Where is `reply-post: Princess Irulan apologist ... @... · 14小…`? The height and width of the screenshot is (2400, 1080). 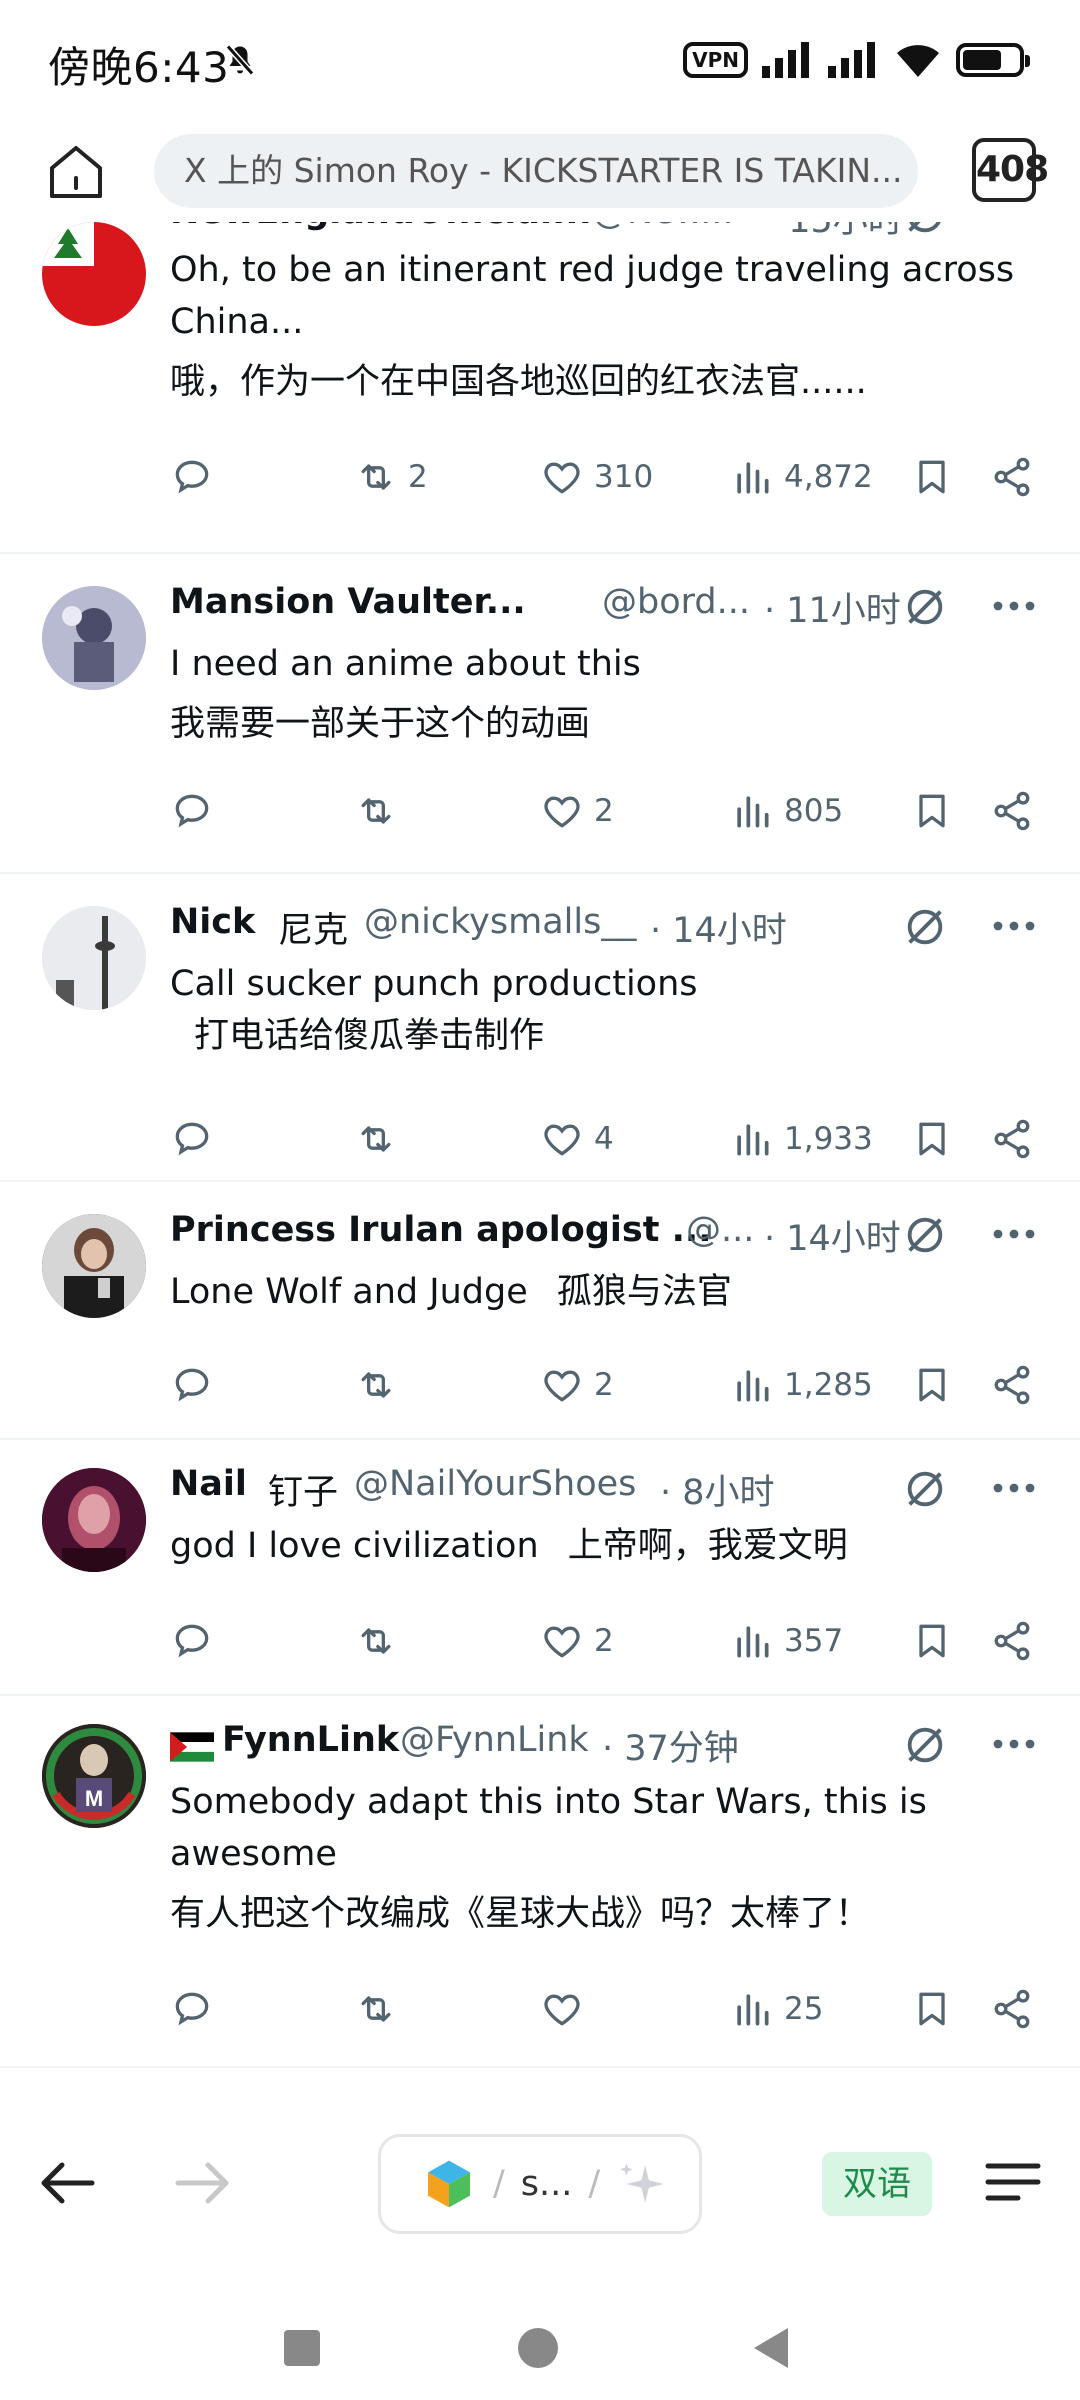 reply-post: Princess Irulan apologist ... @... · 14小… is located at coordinates (540, 1311).